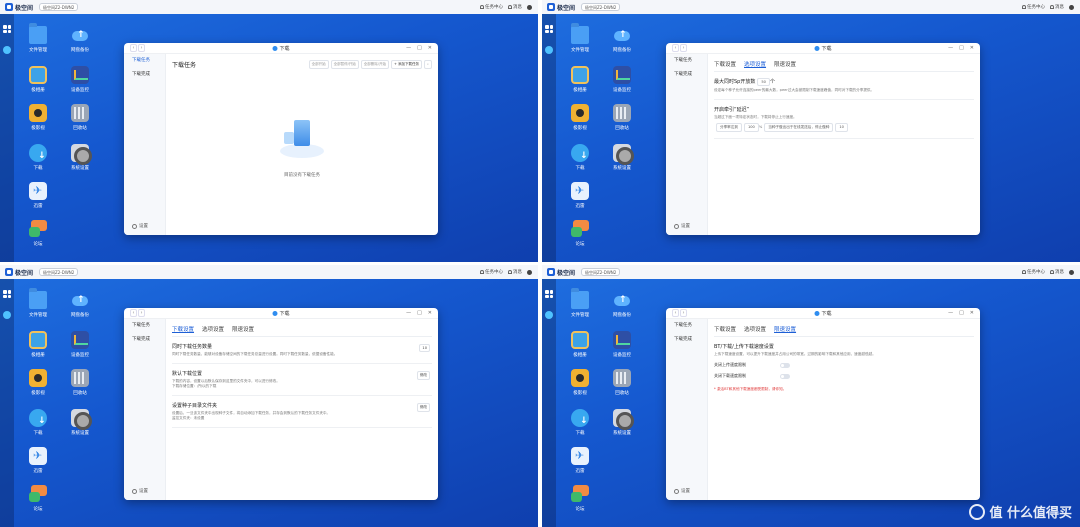 This screenshot has width=1080, height=527. I want to click on share-input: 100, so click(751, 127).